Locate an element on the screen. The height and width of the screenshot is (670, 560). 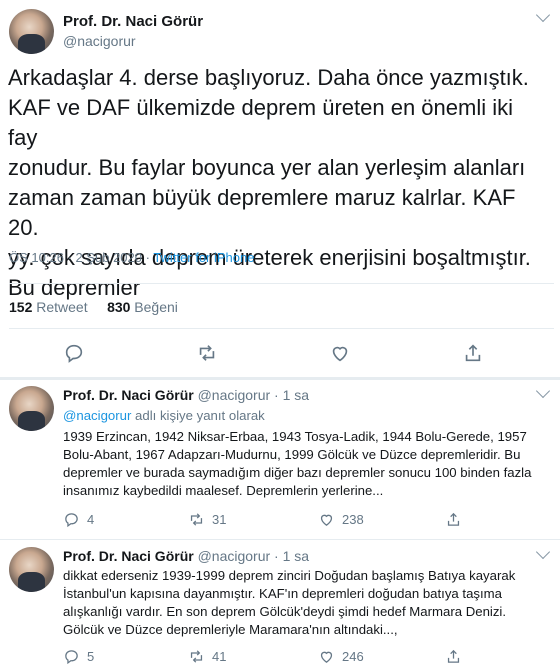
like-stat: 830 Beğeni is located at coordinates (142, 307).